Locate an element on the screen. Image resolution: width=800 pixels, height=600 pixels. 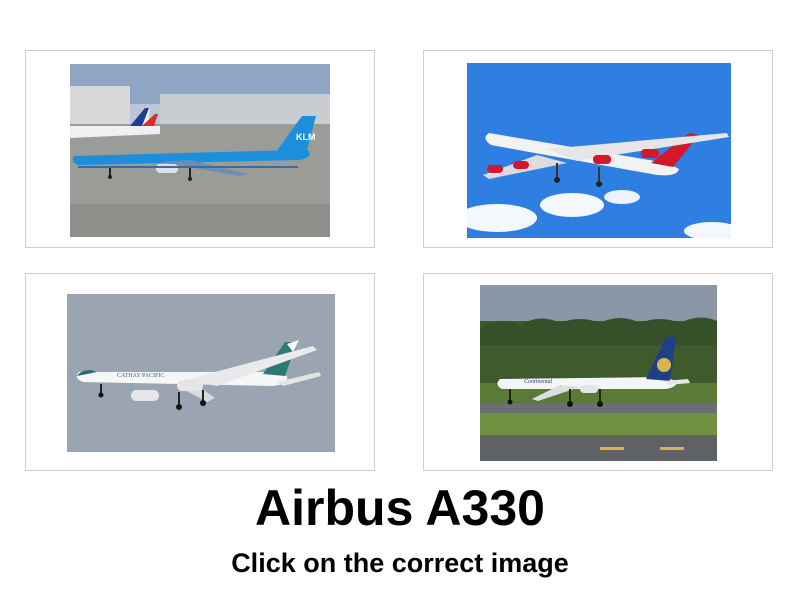
answer-option-4: Continental is located at coordinates (598, 372).